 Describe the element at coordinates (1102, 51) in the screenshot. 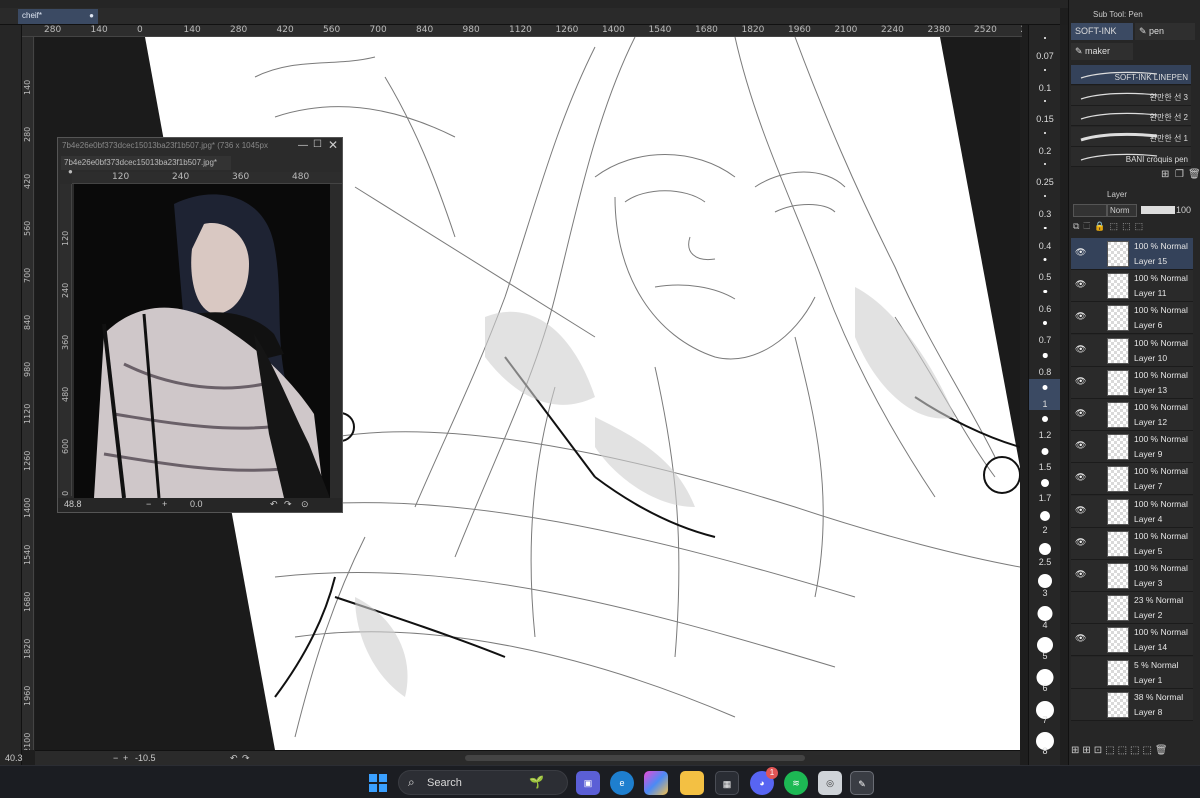

I see `subtool-tab-maker: ✎ maker` at that location.